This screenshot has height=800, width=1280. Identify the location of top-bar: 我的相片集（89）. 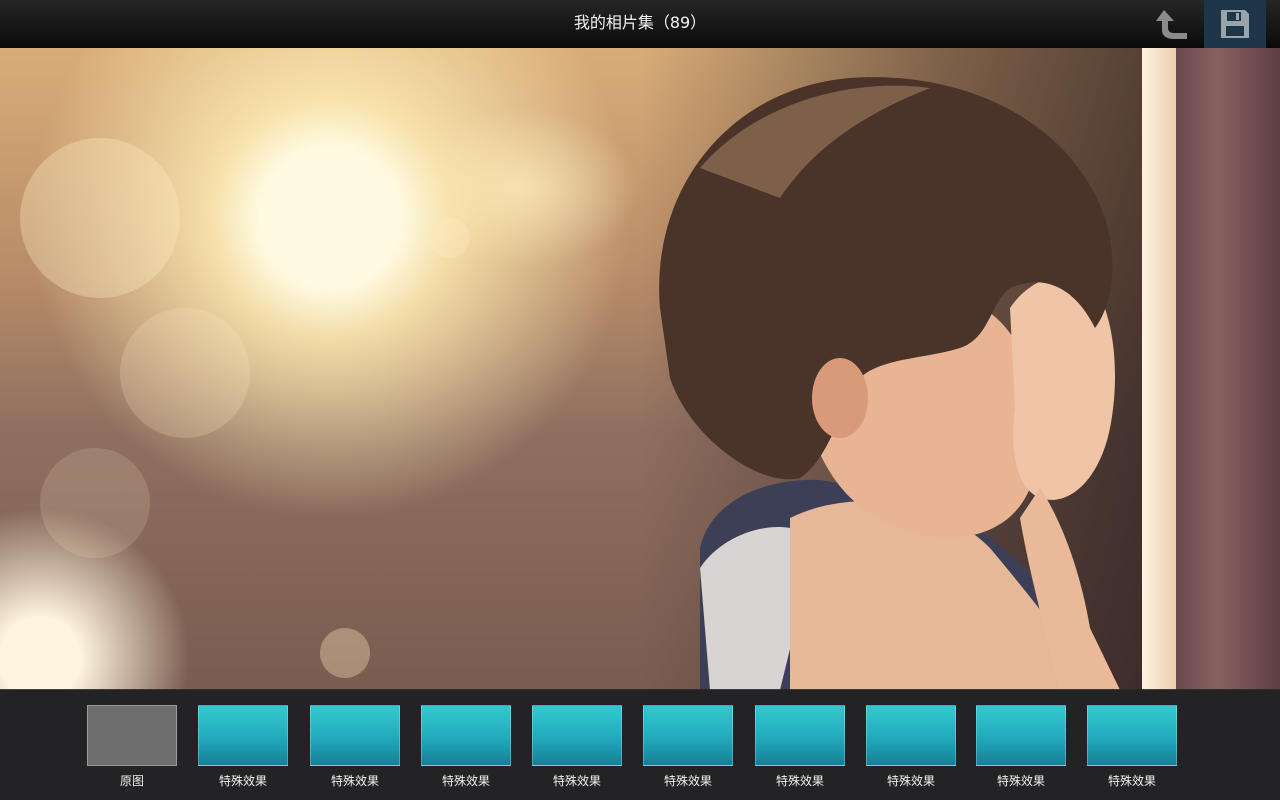
(640, 24).